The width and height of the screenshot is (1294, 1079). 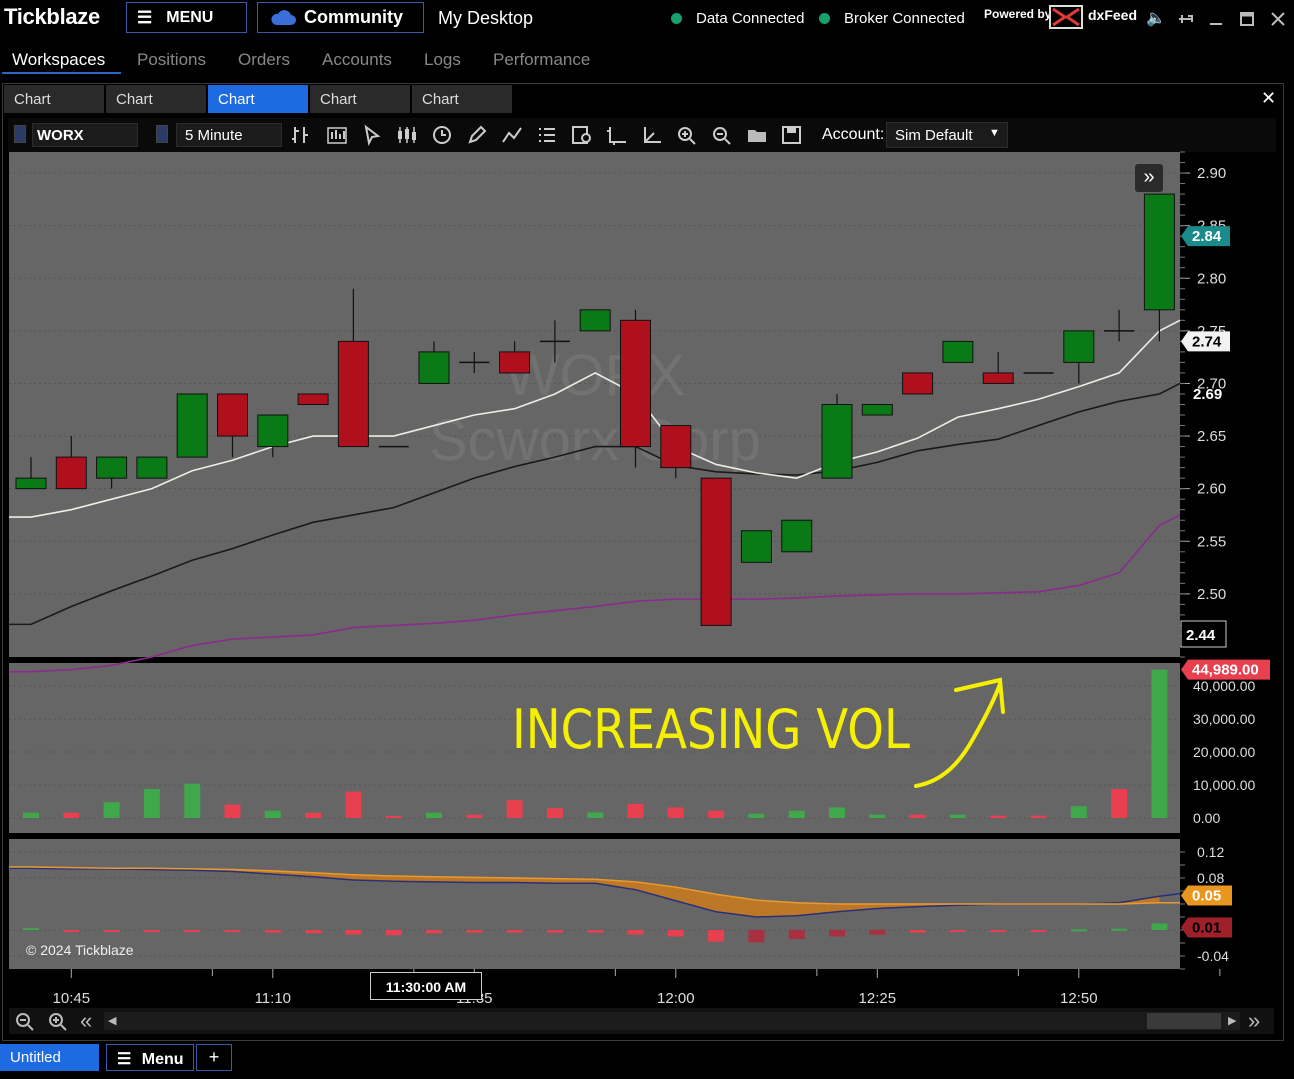 What do you see at coordinates (86, 1021) in the screenshot?
I see `scroll-start-icon: «` at bounding box center [86, 1021].